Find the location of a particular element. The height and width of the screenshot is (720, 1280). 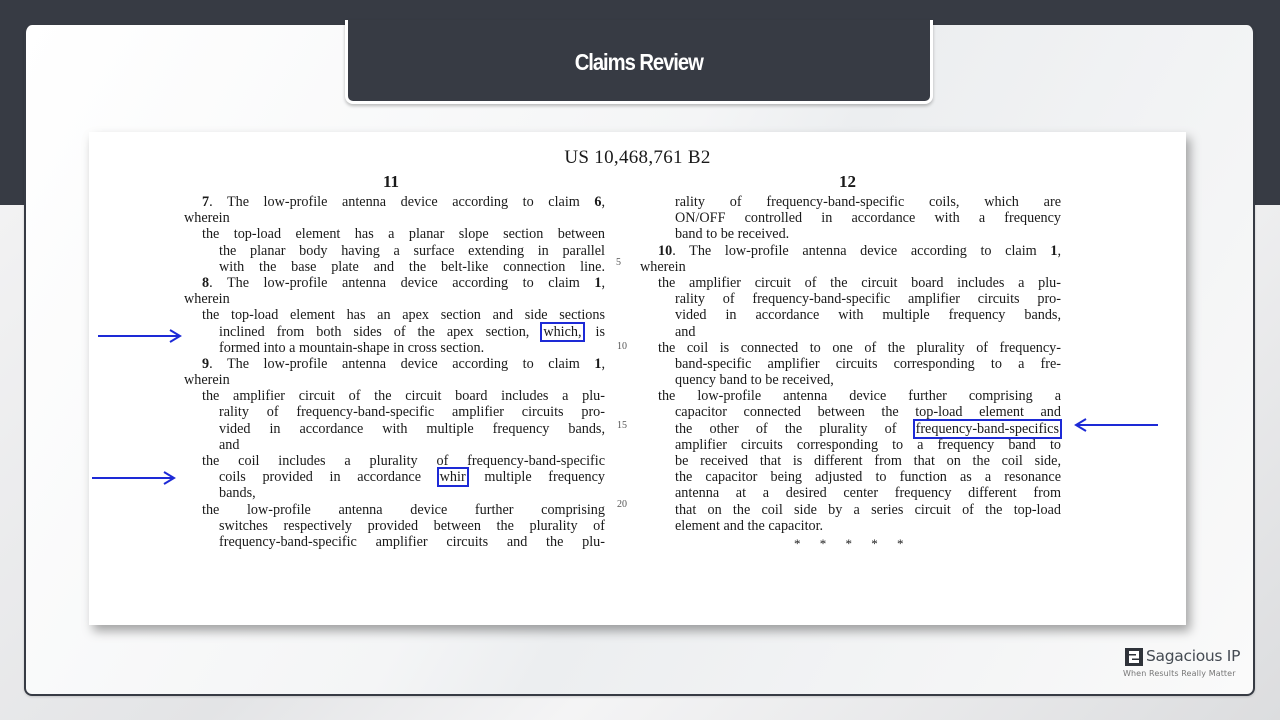

claim-text-line: band to be received. is located at coordinates (850, 234).